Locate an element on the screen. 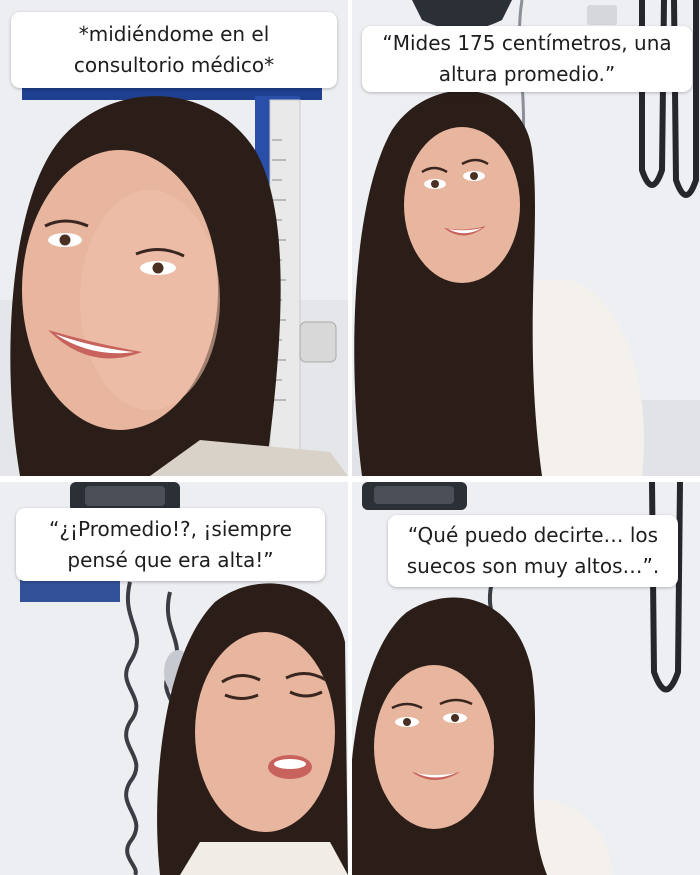 The width and height of the screenshot is (700, 875). panel-3-caption-line-2: pensé que era alta!” is located at coordinates (170, 559).